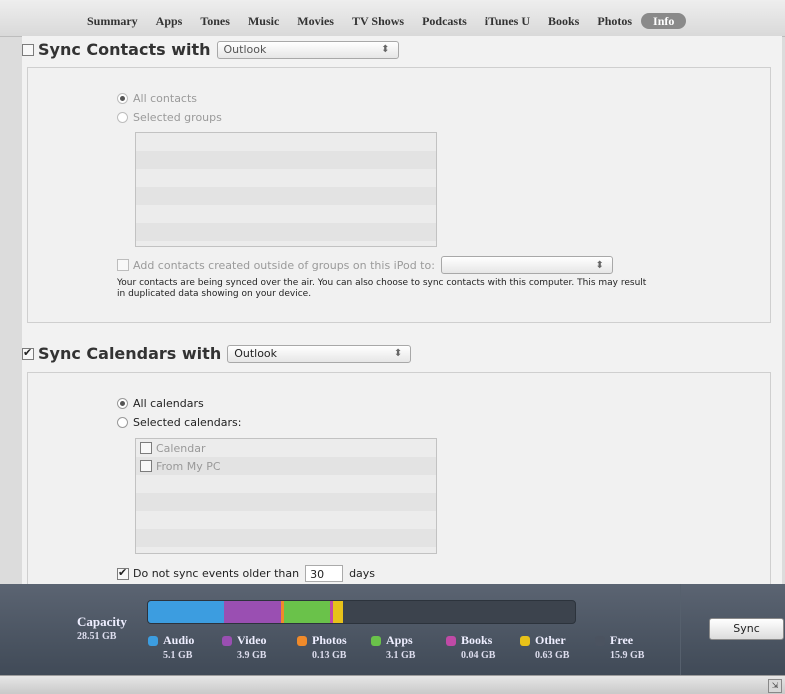 Image resolution: width=785 pixels, height=694 pixels. Describe the element at coordinates (622, 640) in the screenshot. I see `legend-label: Free` at that location.